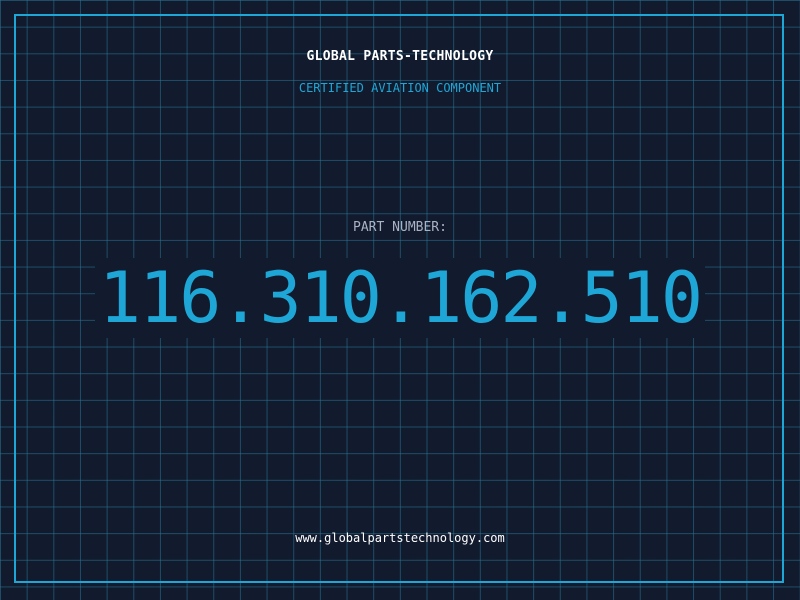  I want to click on certification-tagline: CERTIFIED AVIATION COMPONENT, so click(400, 88).